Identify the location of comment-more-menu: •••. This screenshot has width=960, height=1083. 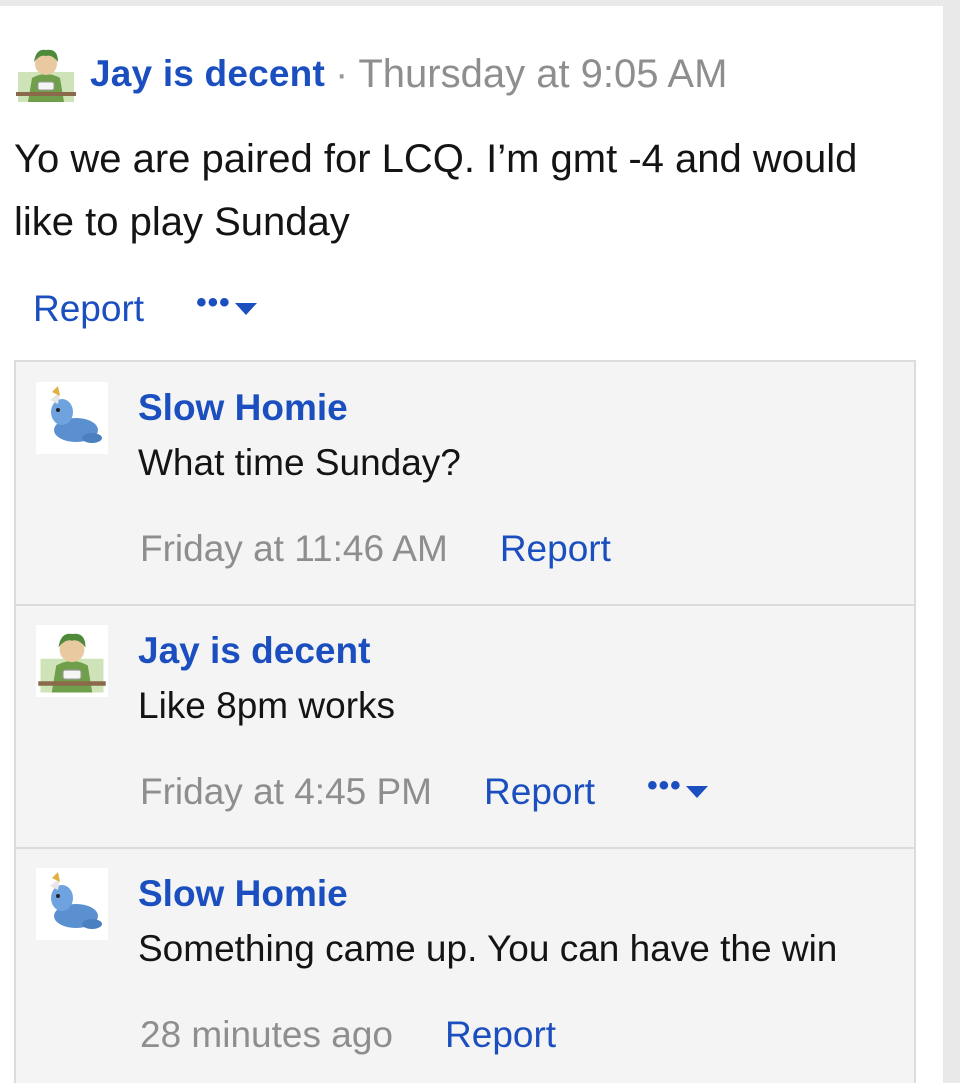
(677, 786).